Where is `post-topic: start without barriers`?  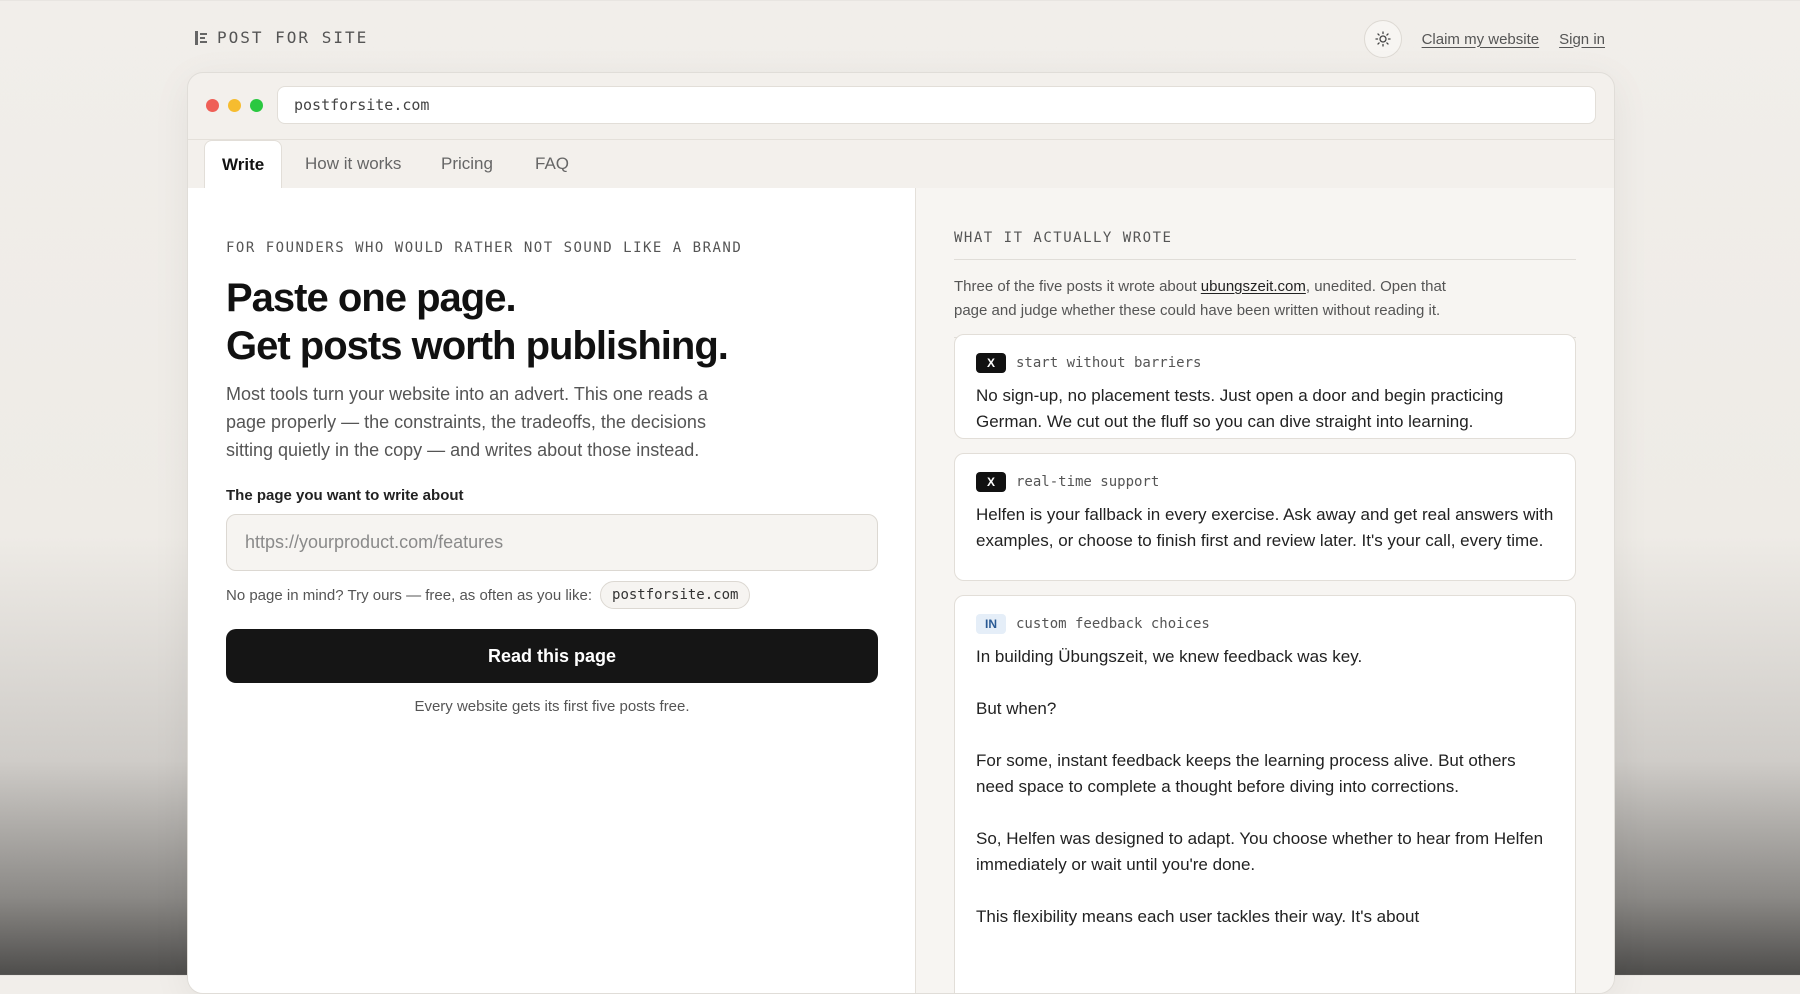 post-topic: start without barriers is located at coordinates (1109, 363).